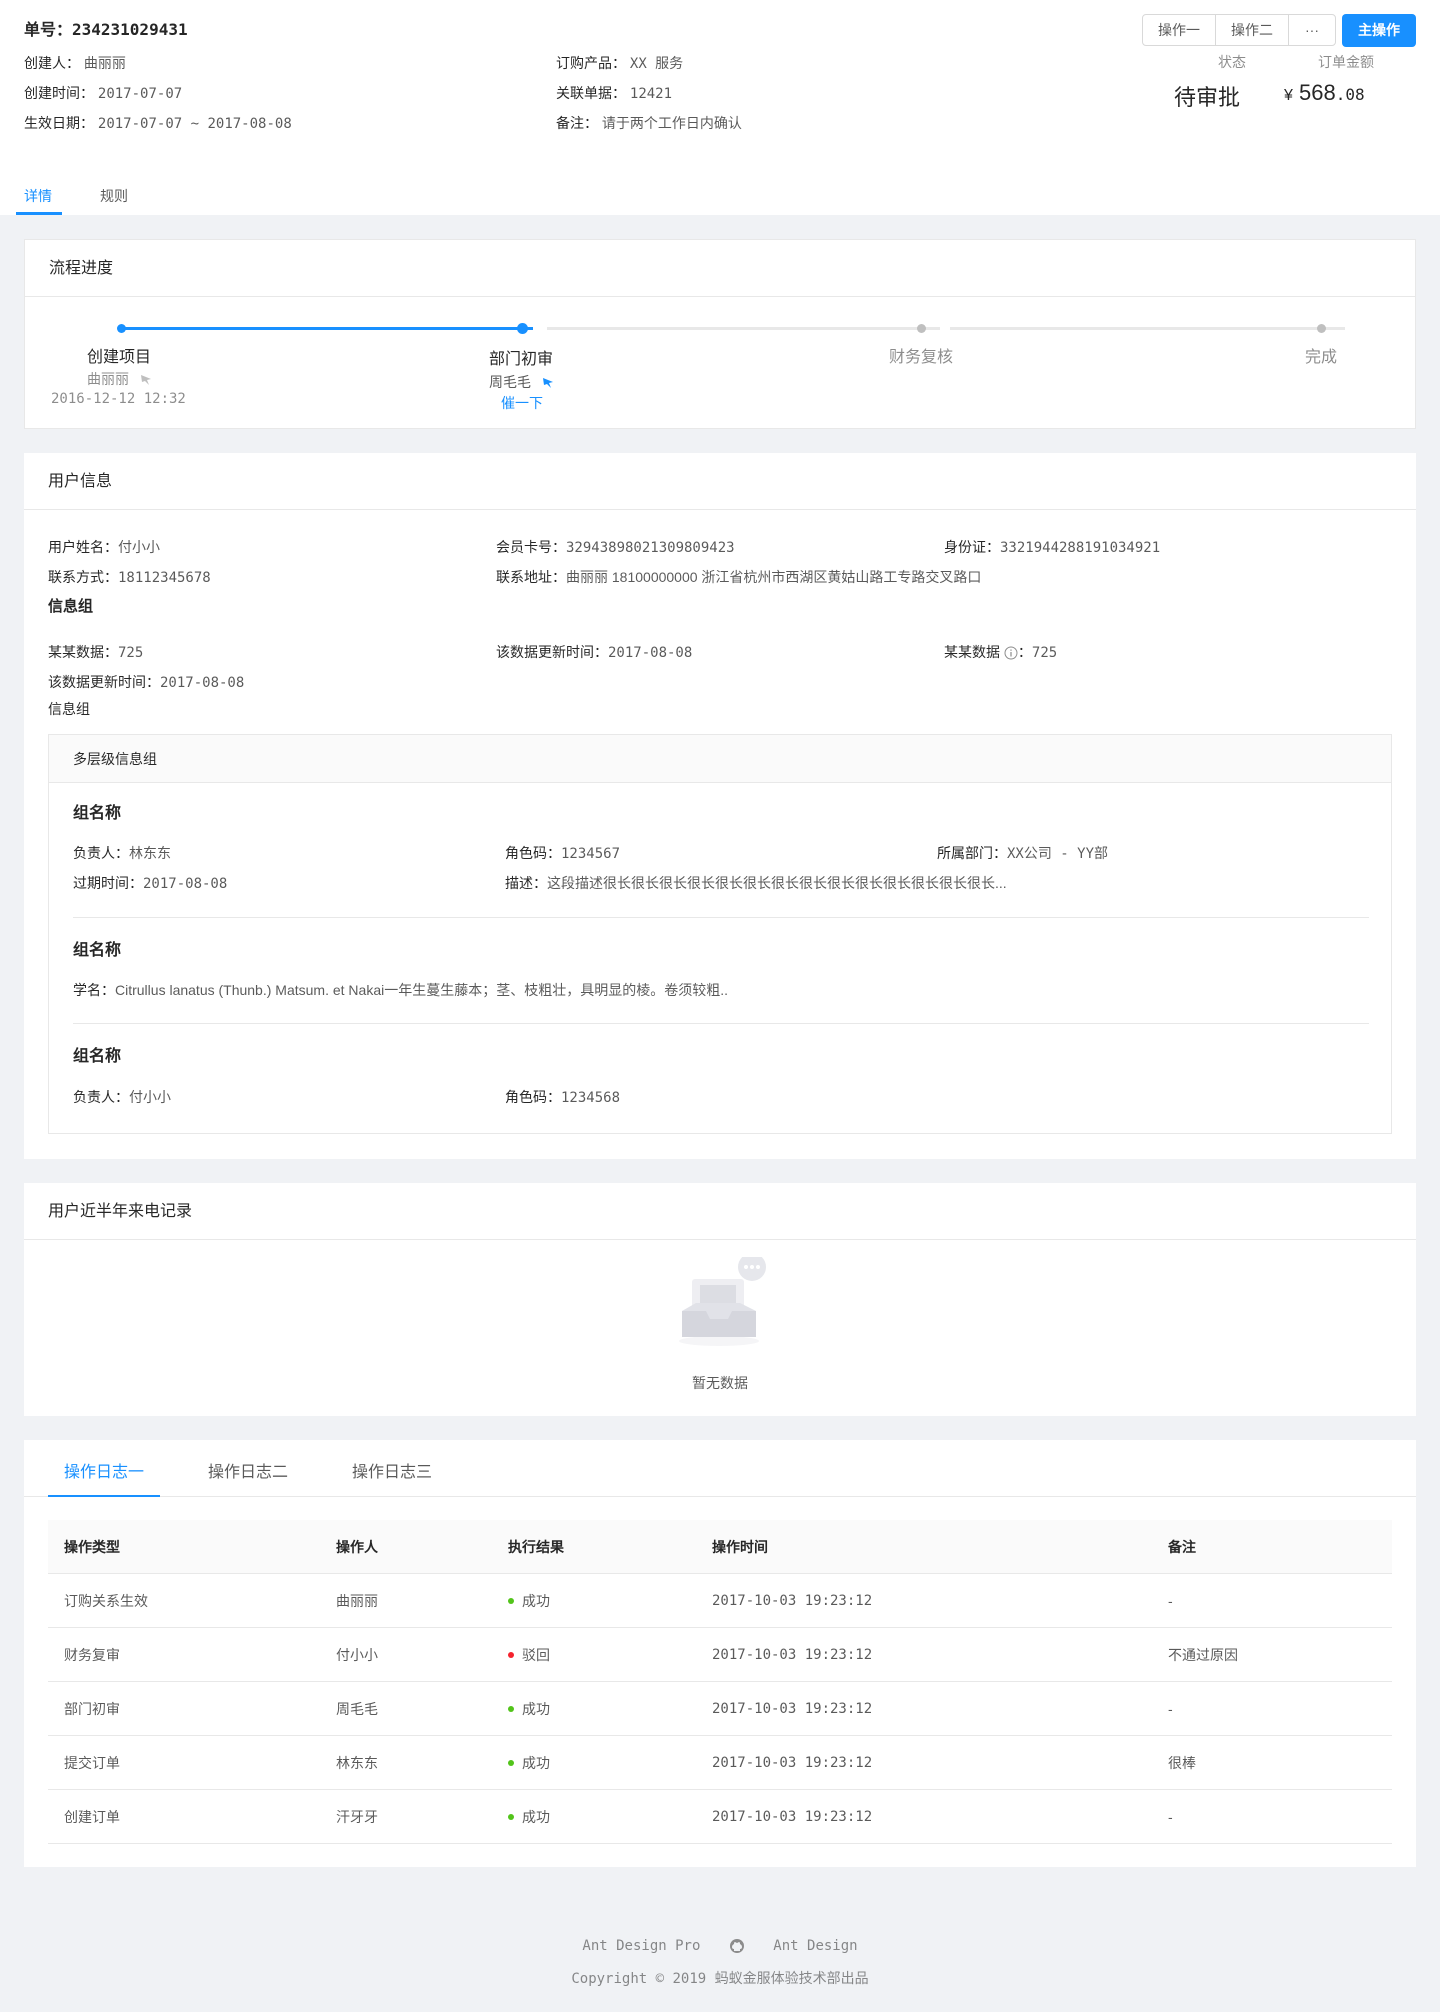 Image resolution: width=1440 pixels, height=2012 pixels. What do you see at coordinates (1203, 1655) in the screenshot?
I see `cell-memo: 不通过原因` at bounding box center [1203, 1655].